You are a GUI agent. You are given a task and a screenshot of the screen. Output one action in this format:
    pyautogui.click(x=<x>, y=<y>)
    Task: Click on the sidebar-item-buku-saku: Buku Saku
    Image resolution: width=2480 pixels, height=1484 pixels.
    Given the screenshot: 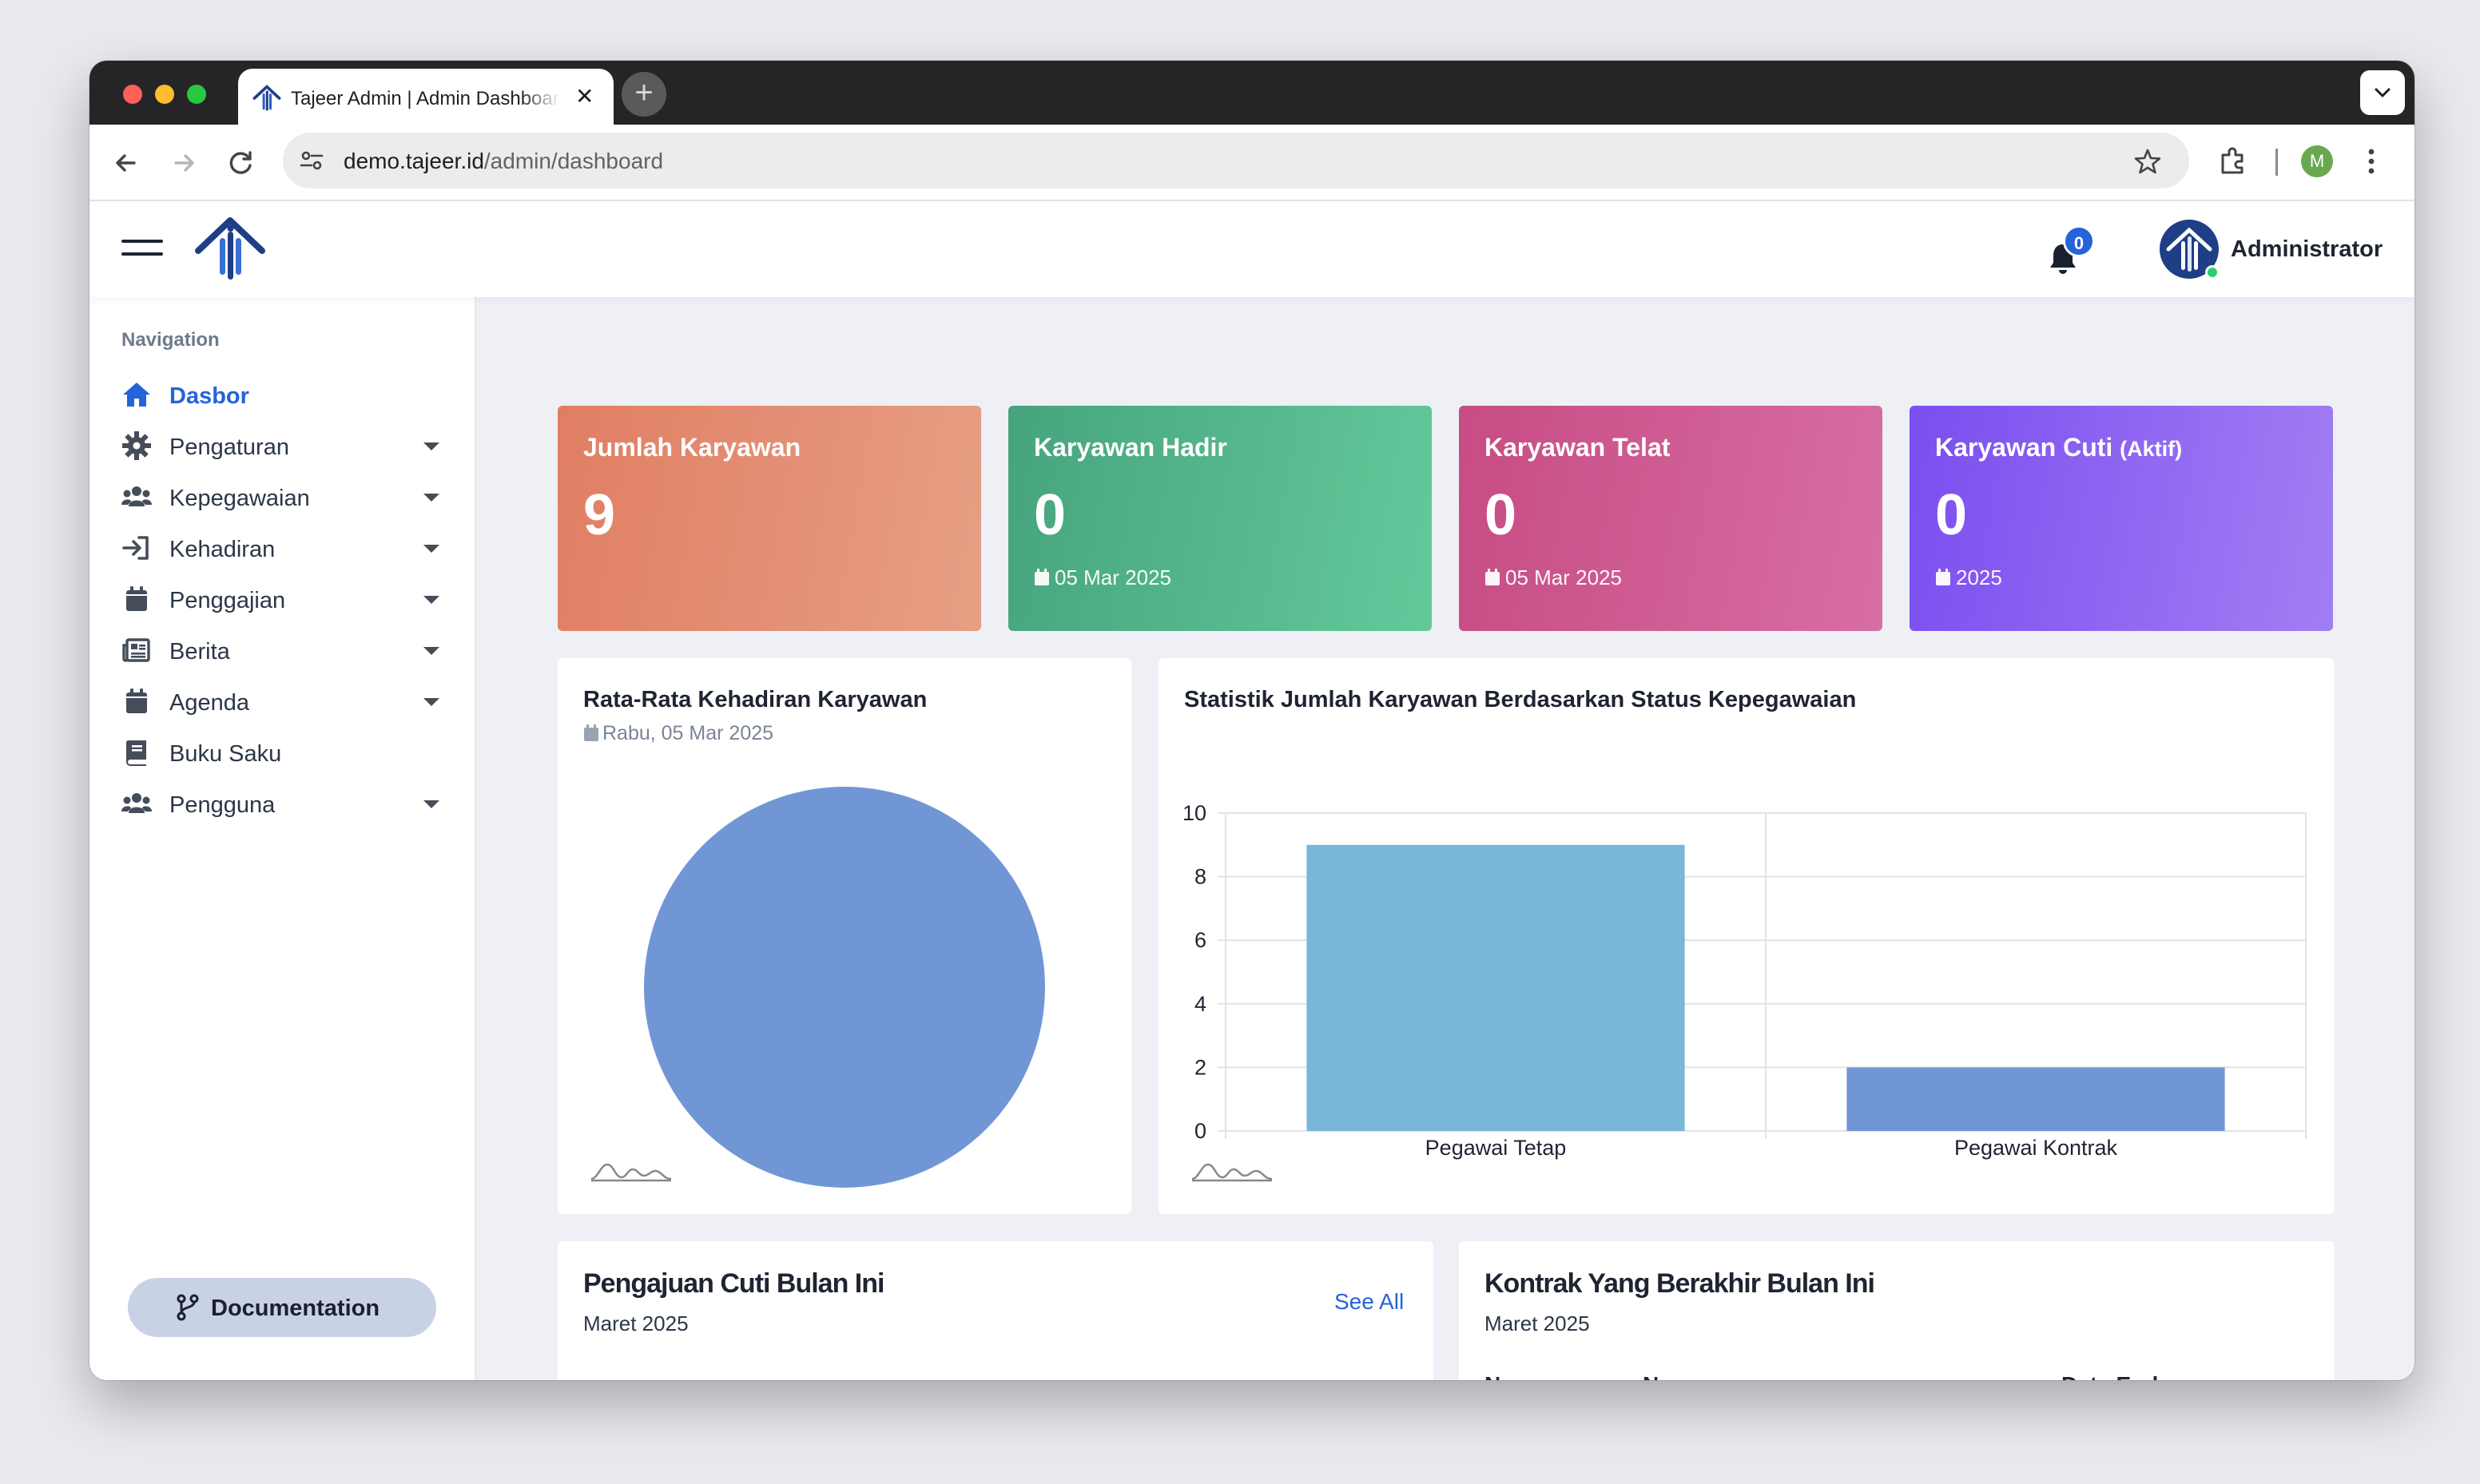 What is the action you would take?
    pyautogui.click(x=283, y=752)
    